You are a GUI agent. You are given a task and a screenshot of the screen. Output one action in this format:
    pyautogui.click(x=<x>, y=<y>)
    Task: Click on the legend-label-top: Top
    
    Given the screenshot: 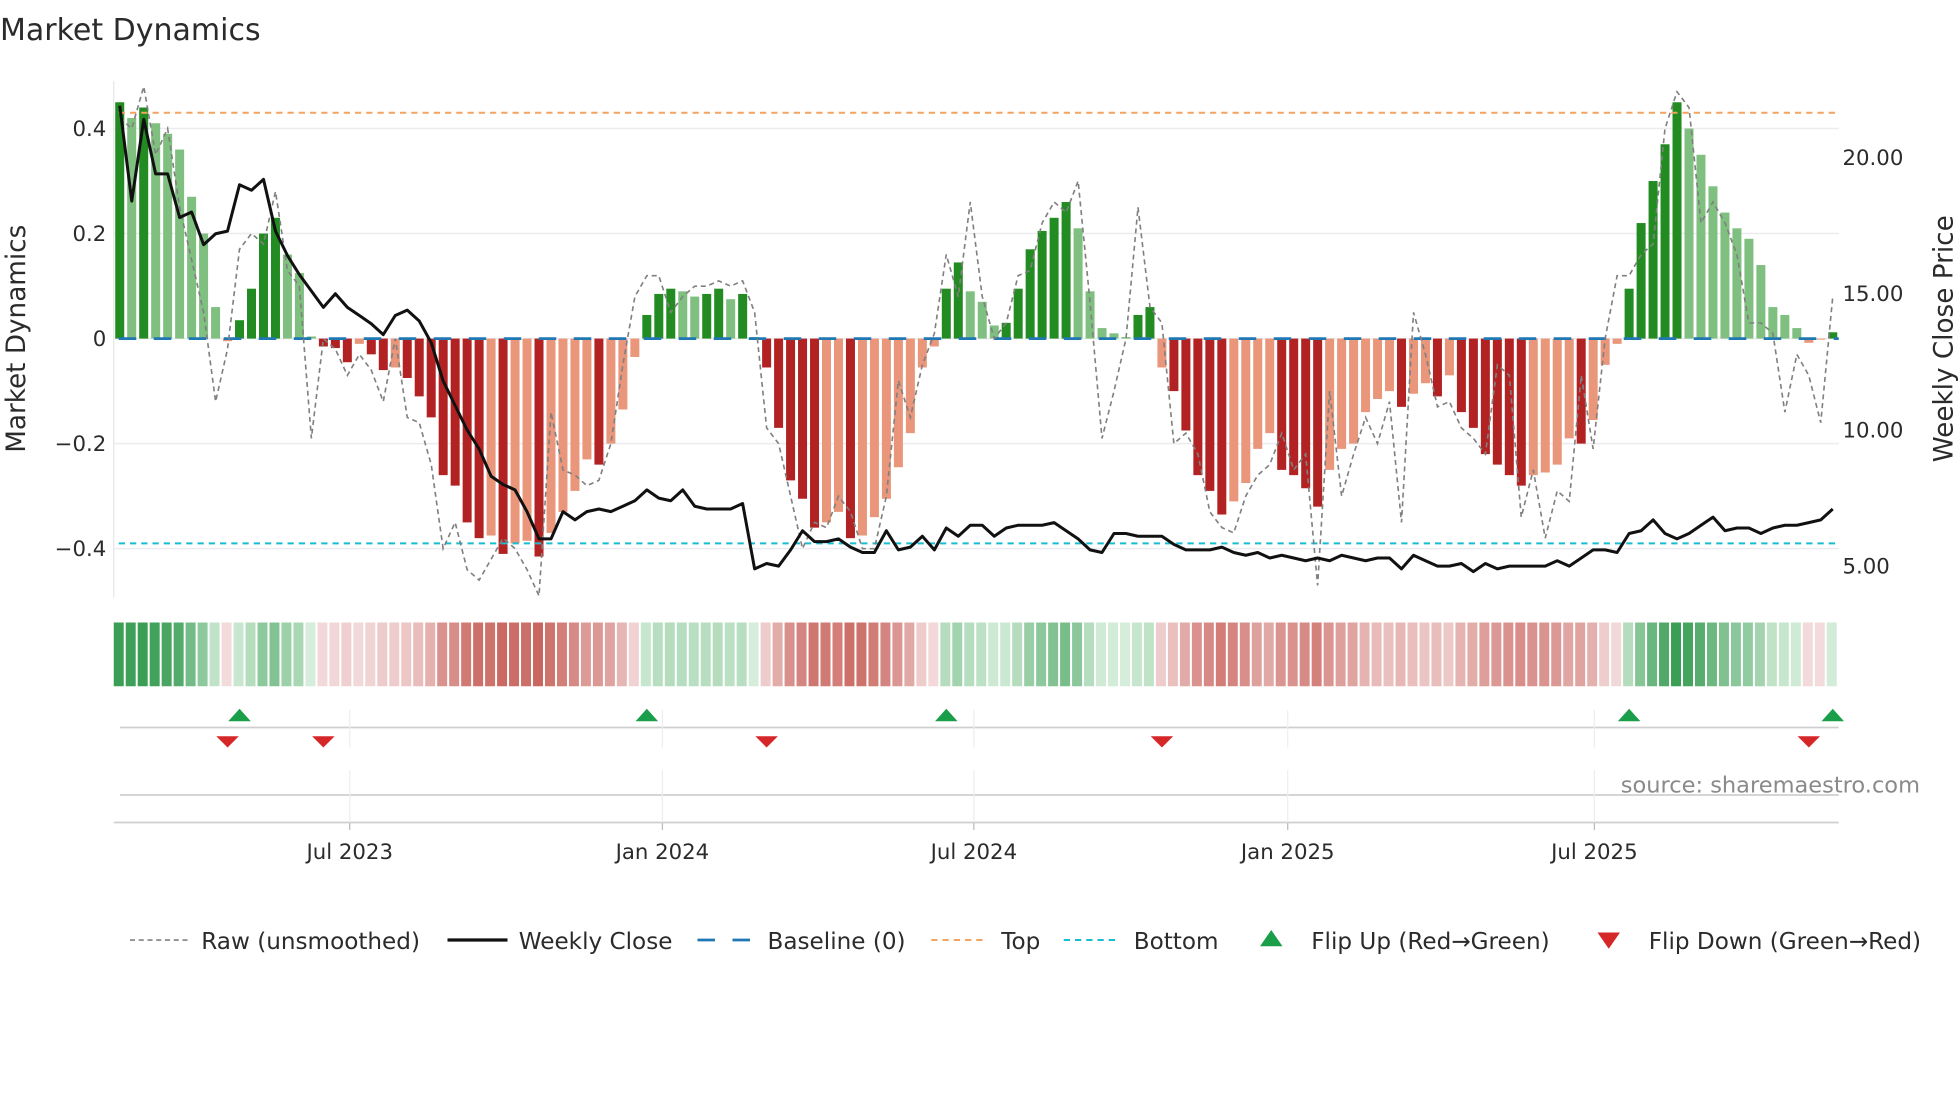 What is the action you would take?
    pyautogui.click(x=1020, y=942)
    